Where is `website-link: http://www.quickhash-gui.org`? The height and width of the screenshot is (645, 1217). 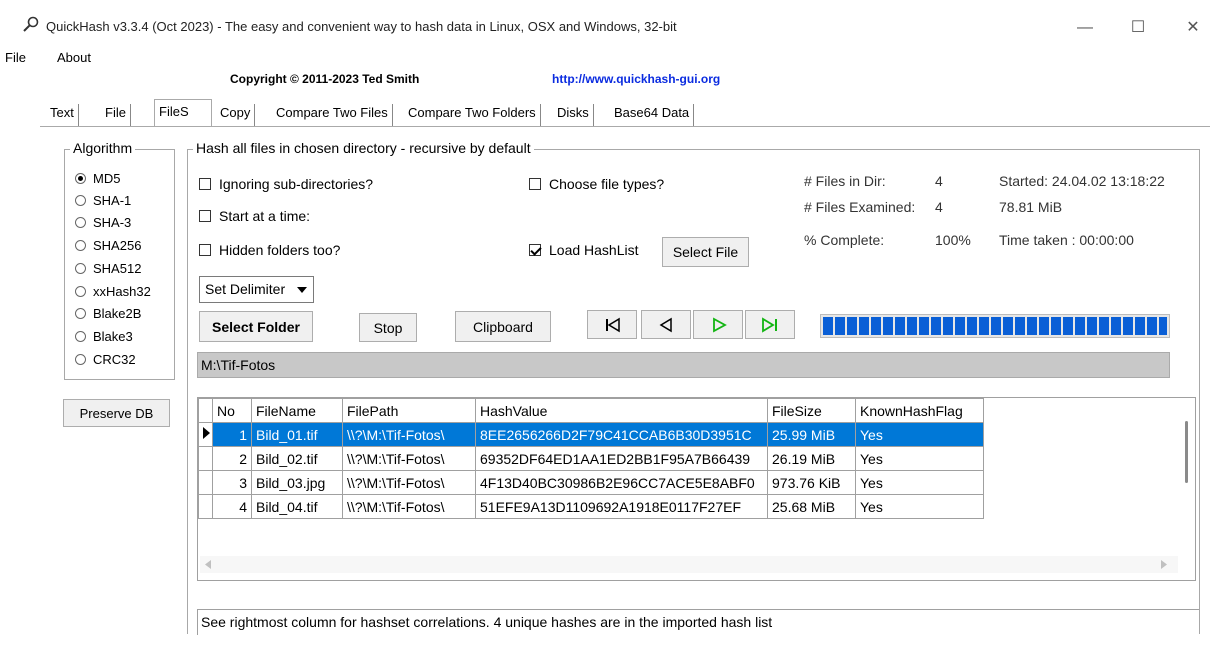 website-link: http://www.quickhash-gui.org is located at coordinates (636, 79).